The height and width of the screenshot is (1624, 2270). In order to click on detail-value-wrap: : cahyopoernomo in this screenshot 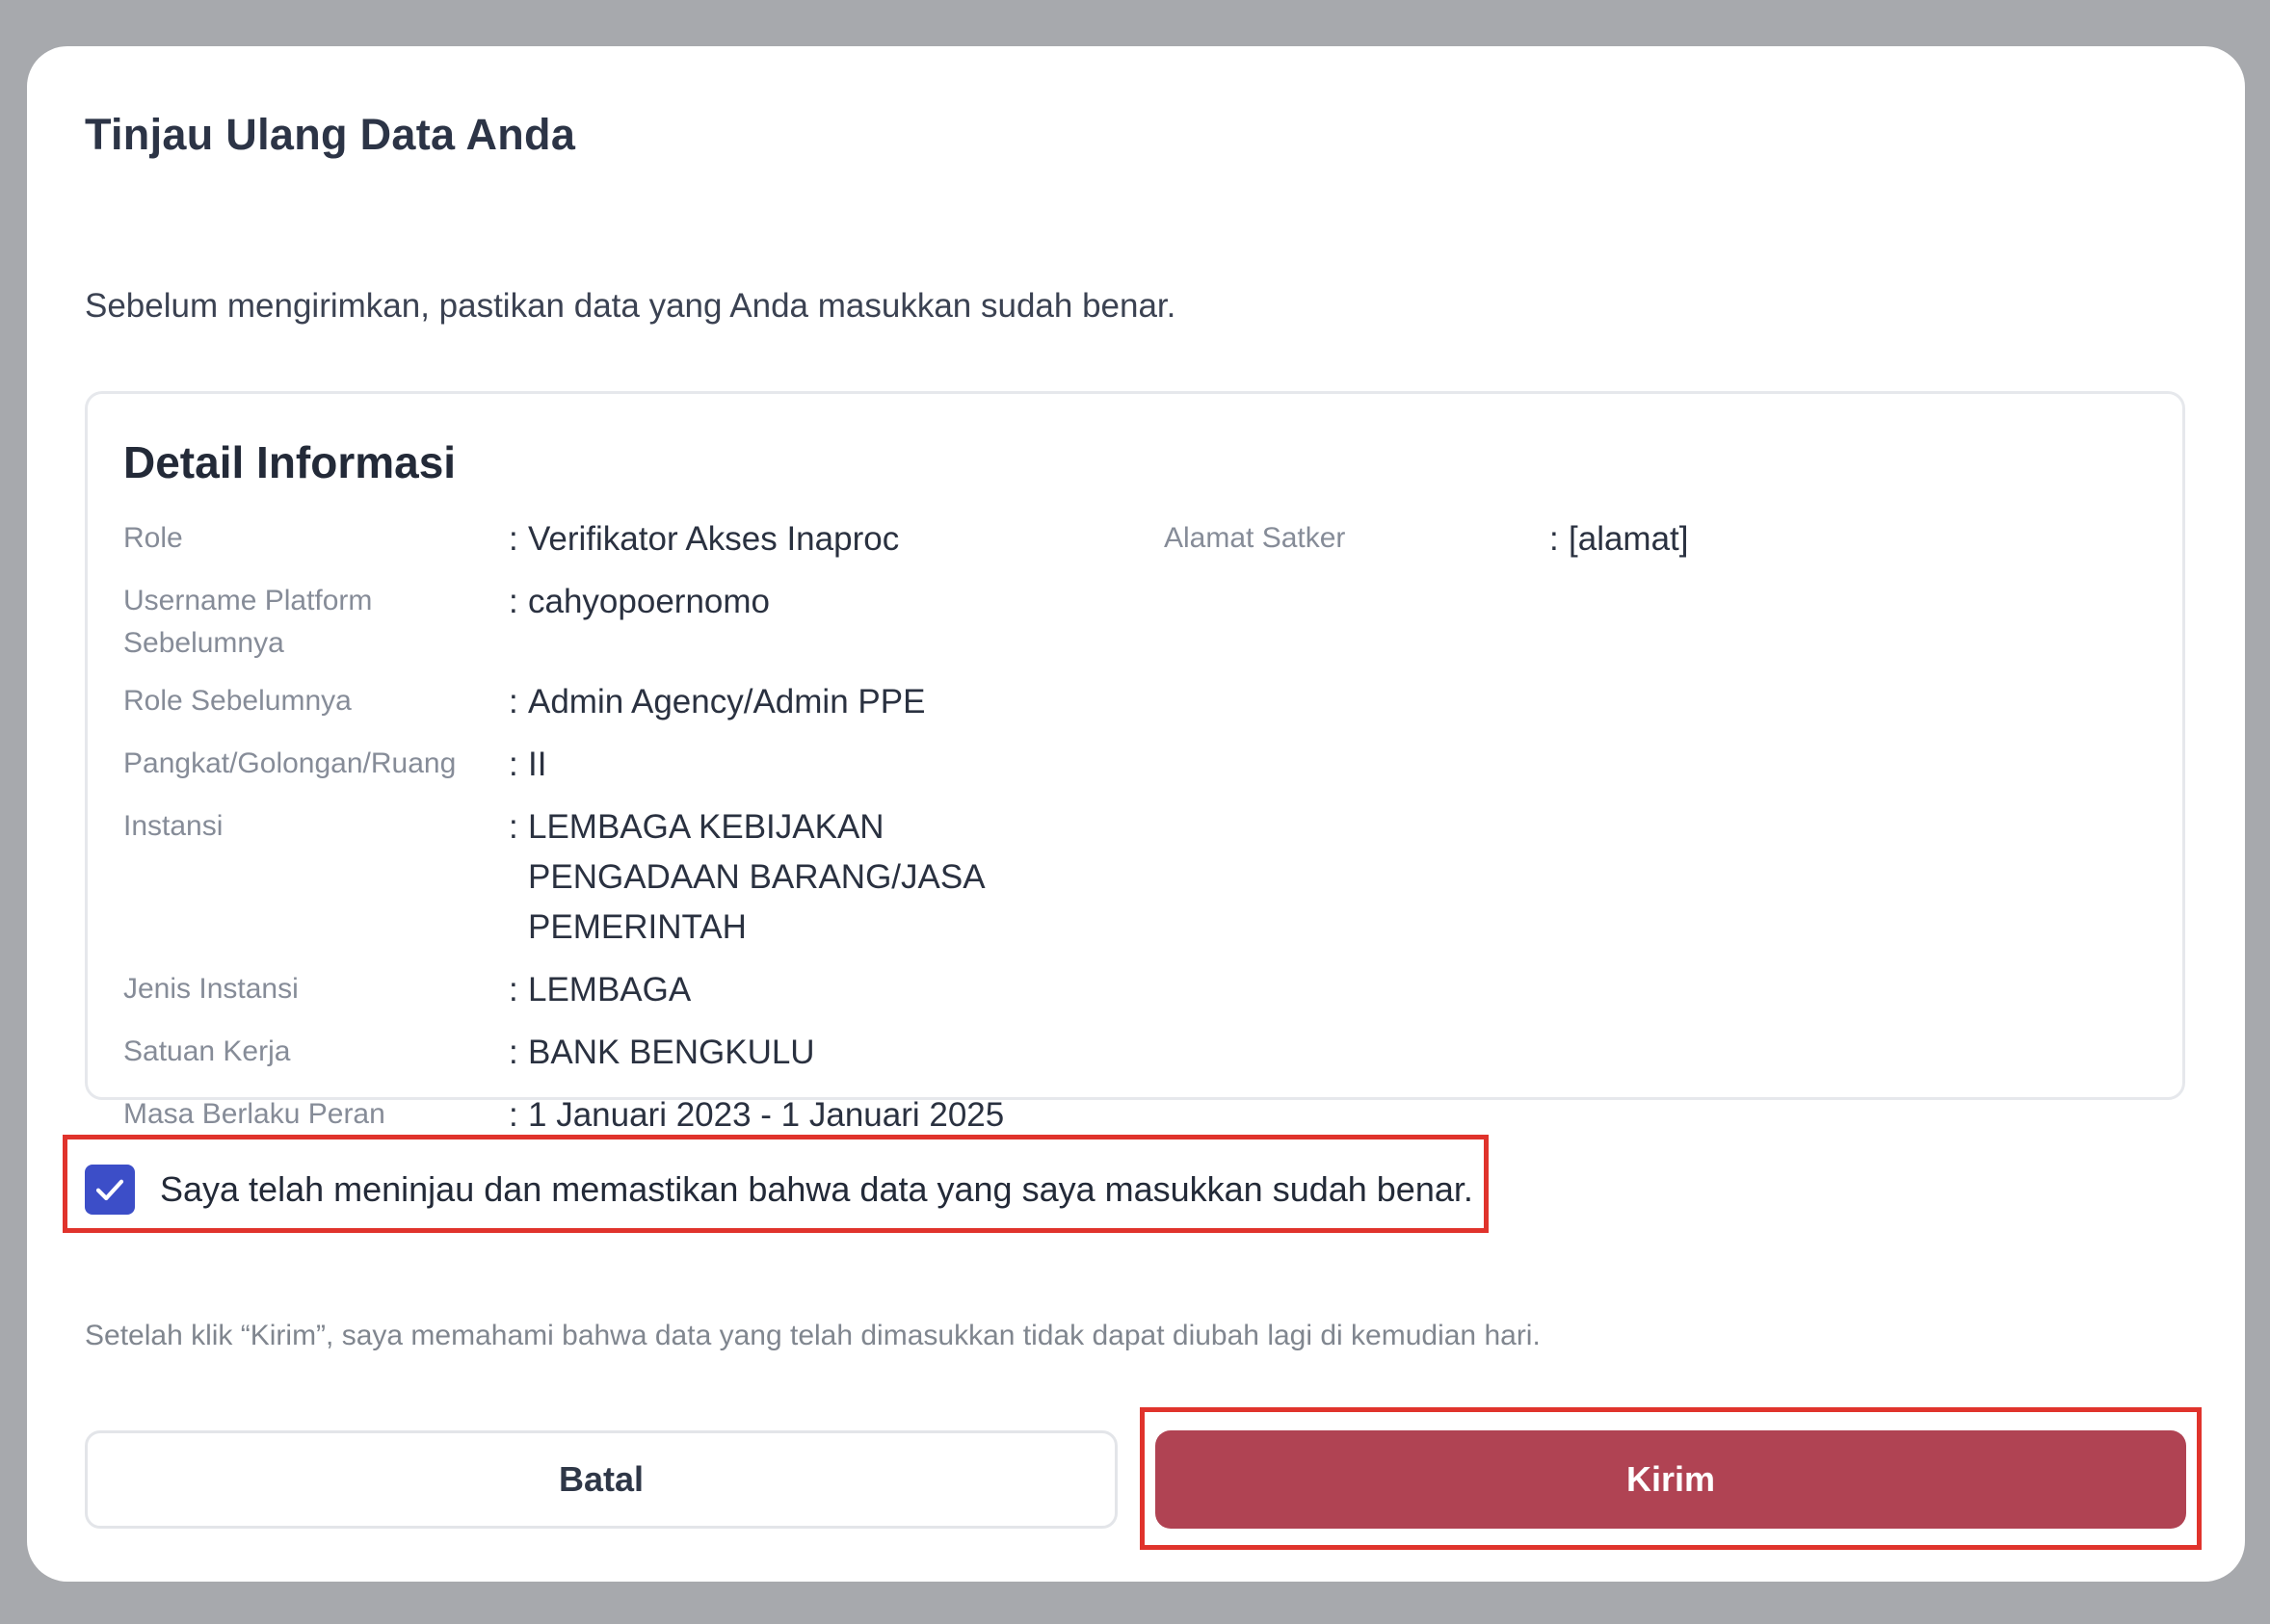, I will do `click(788, 602)`.